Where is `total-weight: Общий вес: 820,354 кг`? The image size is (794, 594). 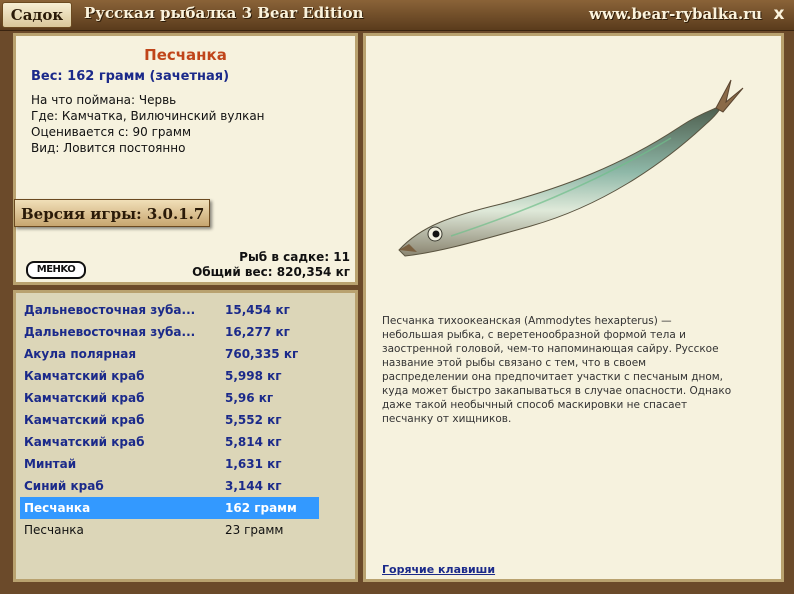 total-weight: Общий вес: 820,354 кг is located at coordinates (271, 272).